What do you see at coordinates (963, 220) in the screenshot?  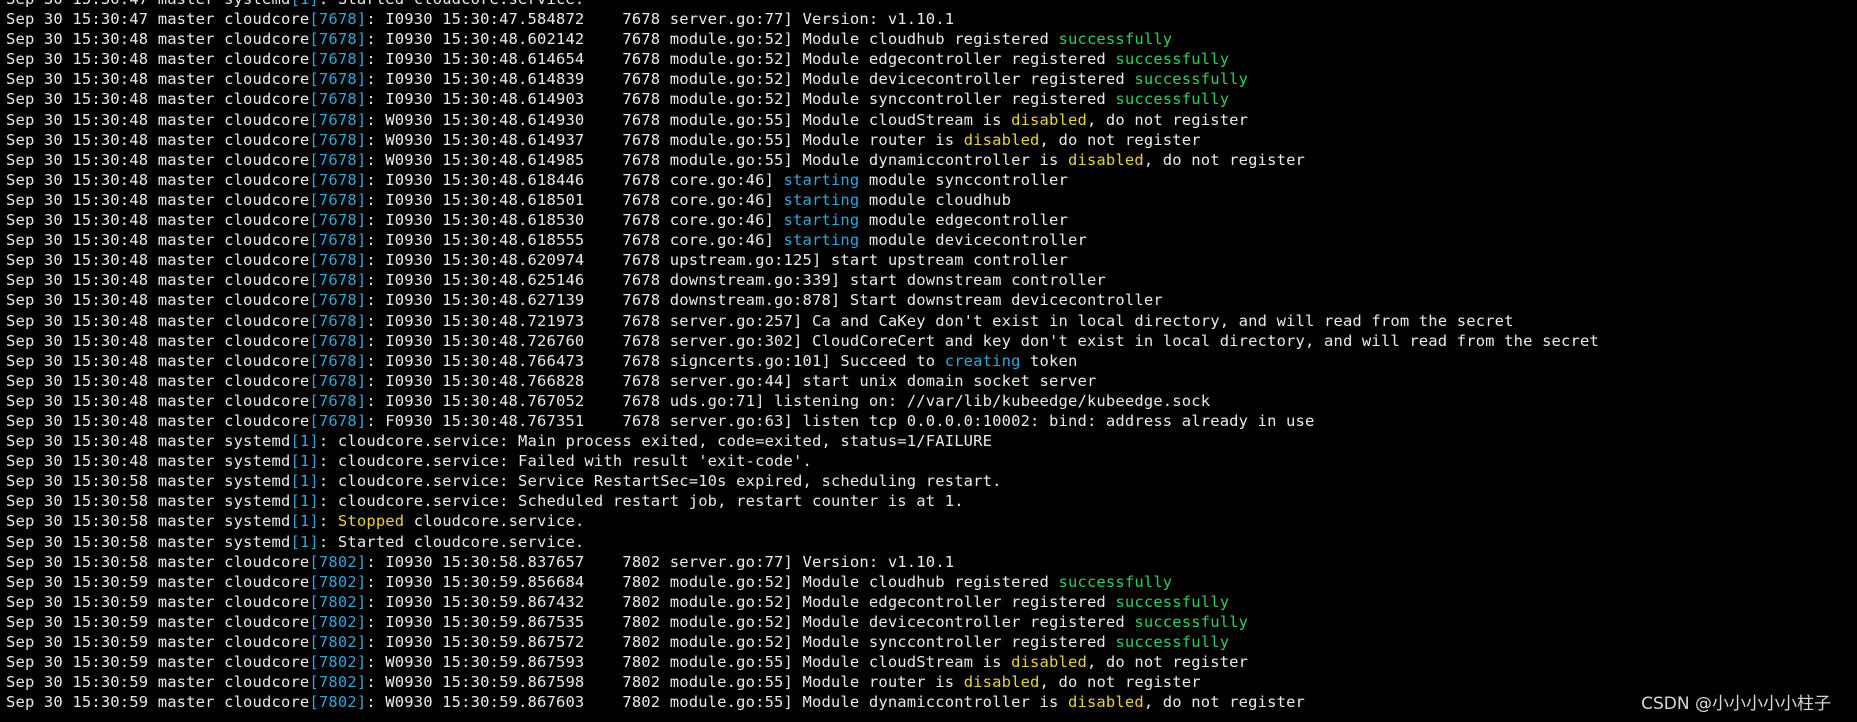 I see `log-text: module edgecontroller` at bounding box center [963, 220].